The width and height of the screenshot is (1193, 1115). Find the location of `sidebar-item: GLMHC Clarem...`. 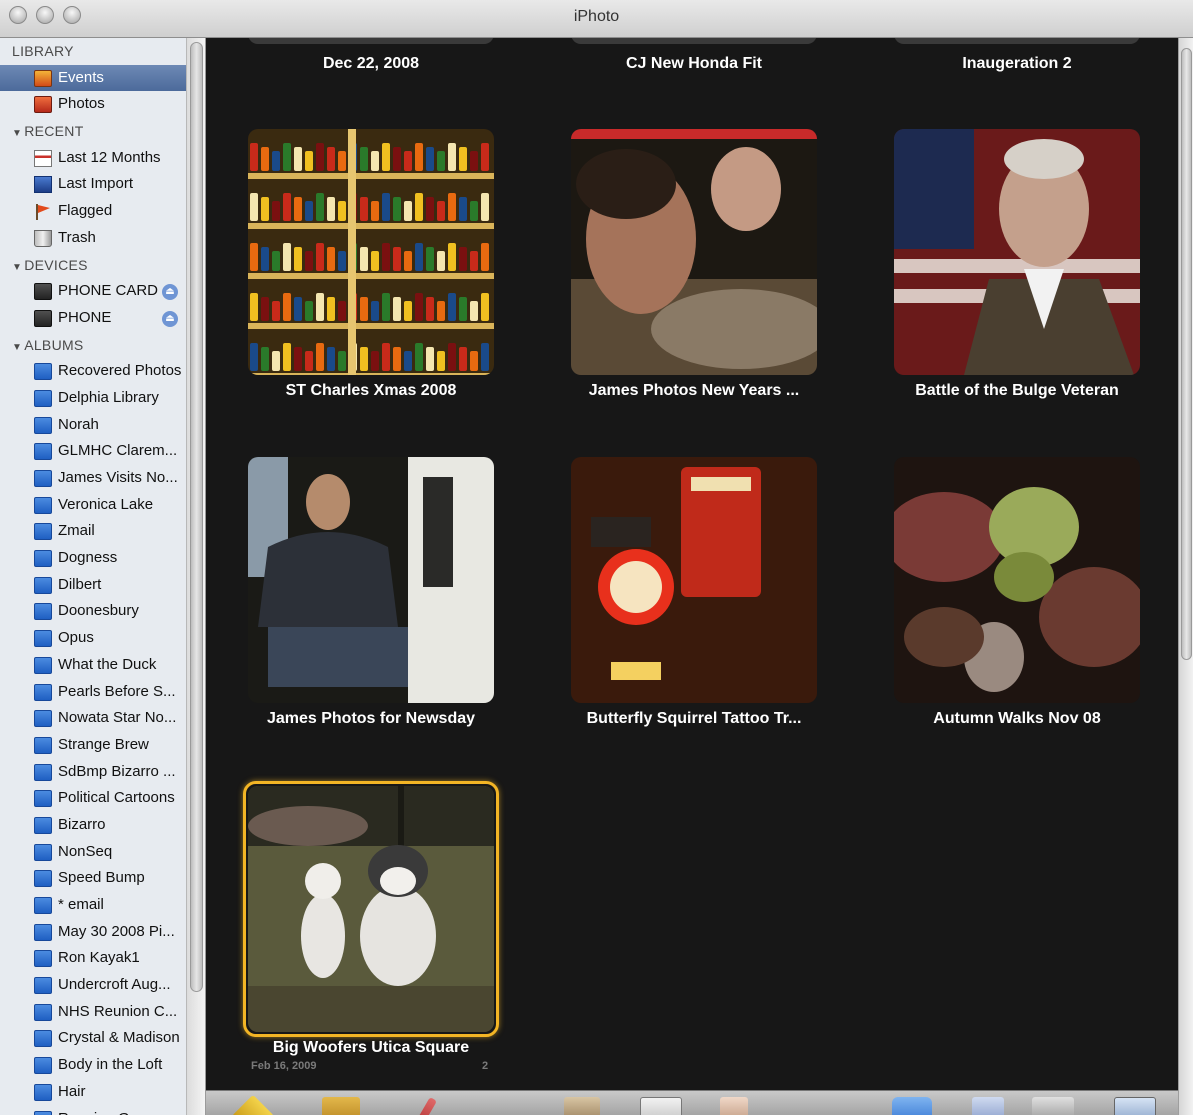

sidebar-item: GLMHC Clarem... is located at coordinates (93, 451).